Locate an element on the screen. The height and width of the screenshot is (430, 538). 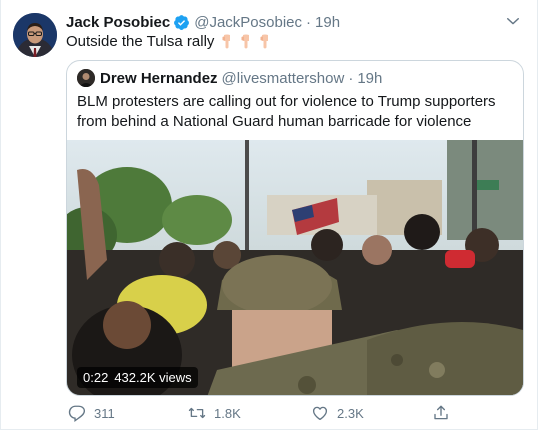
quoted-author-avatar is located at coordinates (86, 78).